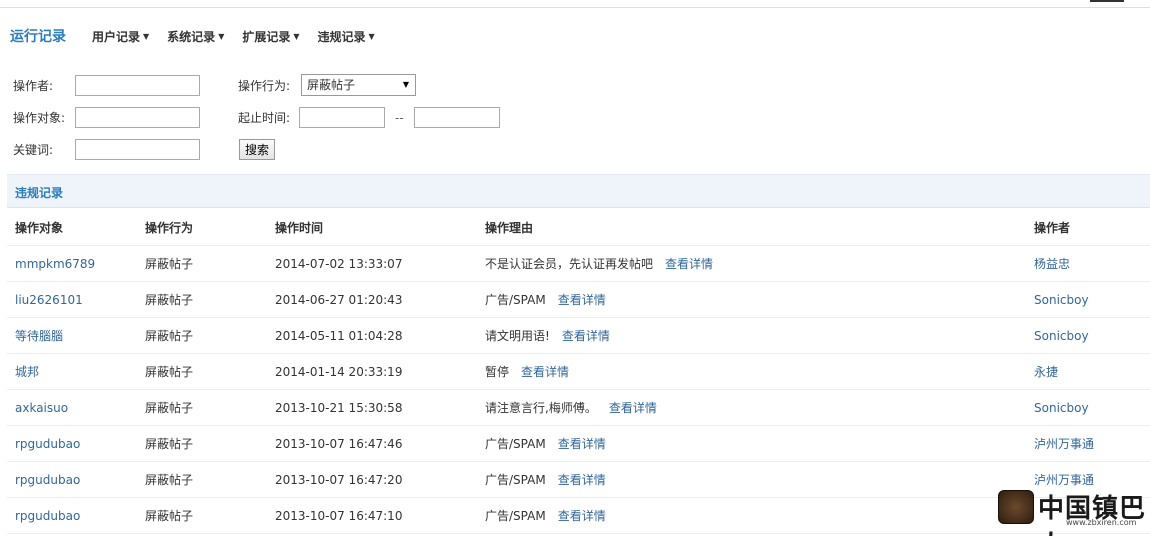 The height and width of the screenshot is (536, 1150). What do you see at coordinates (339, 444) in the screenshot?
I see `time-cell: 2013-10-07 16:47:46` at bounding box center [339, 444].